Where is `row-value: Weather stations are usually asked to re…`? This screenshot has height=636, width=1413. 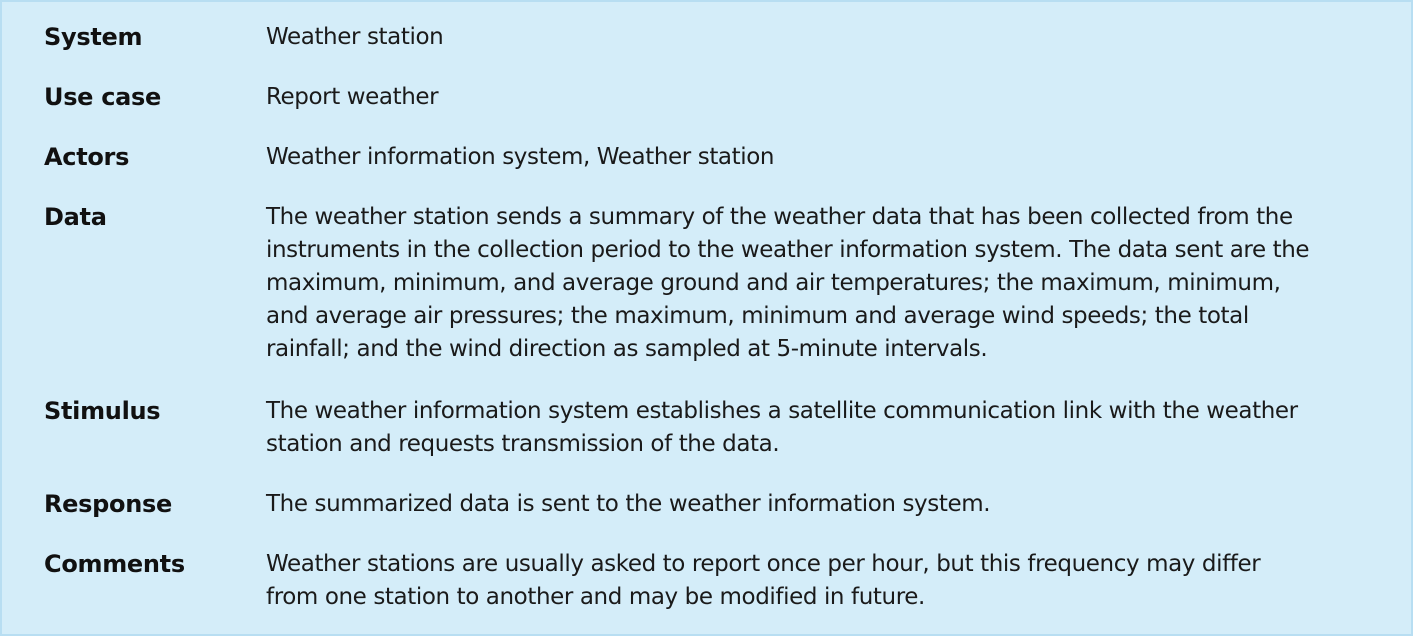 row-value: Weather stations are usually asked to re… is located at coordinates (763, 580).